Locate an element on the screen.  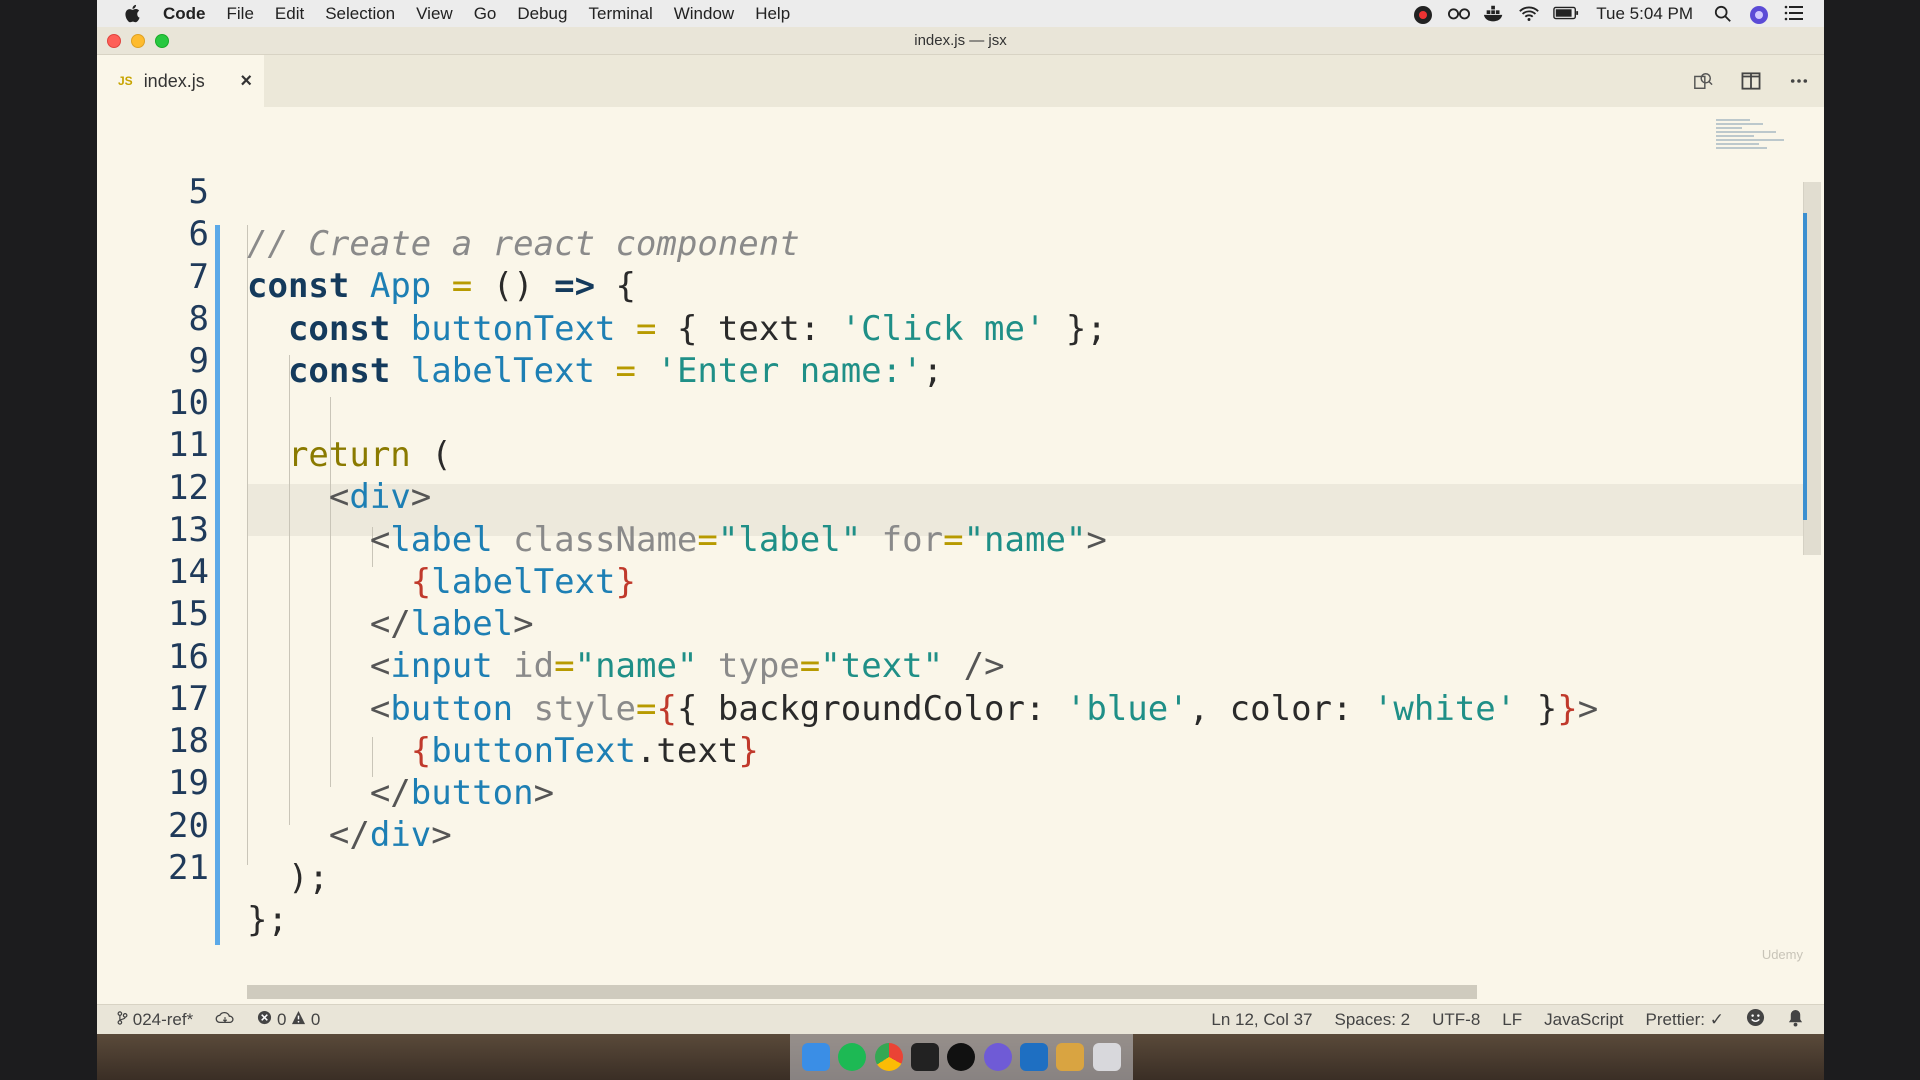
battery-icon is located at coordinates (1566, 14).